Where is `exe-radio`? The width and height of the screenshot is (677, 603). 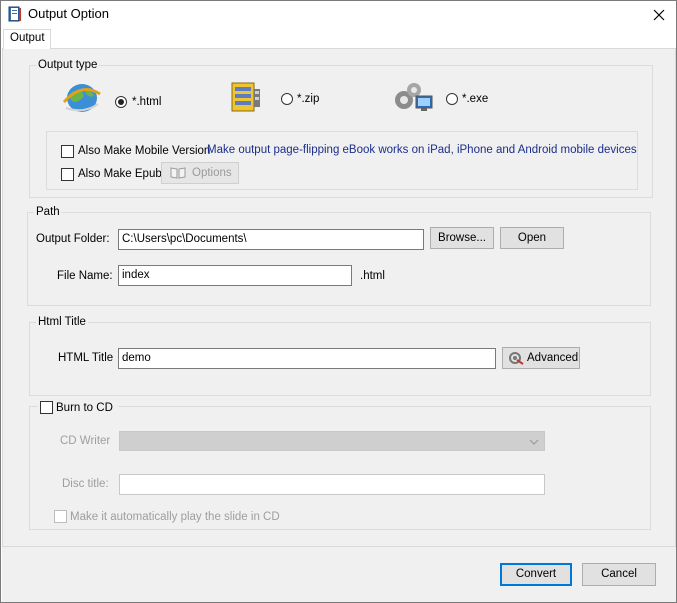 exe-radio is located at coordinates (452, 99).